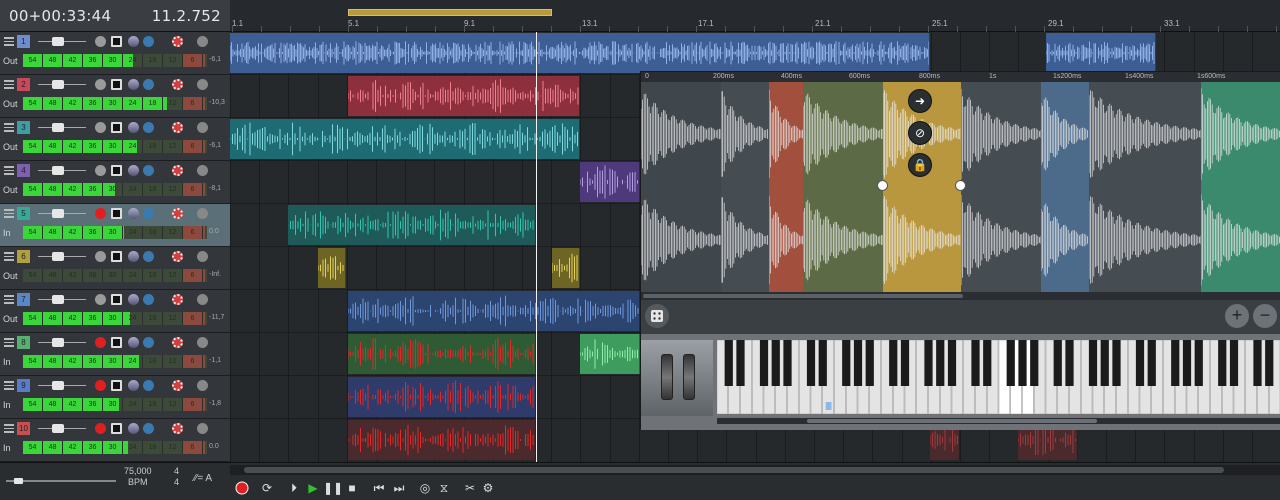 The width and height of the screenshot is (1280, 500). What do you see at coordinates (115, 16) in the screenshot?
I see `time-display: 00+00:33:44 11.2.752` at bounding box center [115, 16].